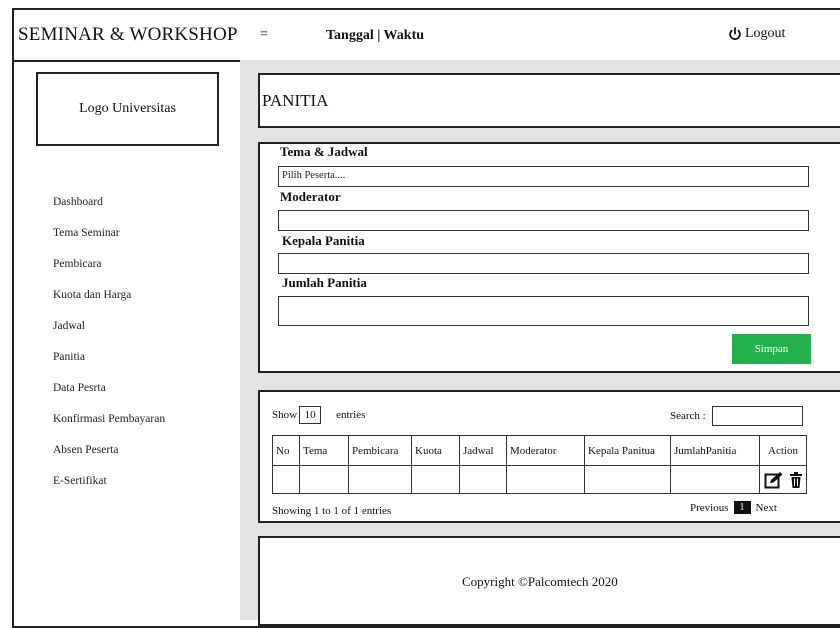  What do you see at coordinates (545, 479) in the screenshot?
I see `cell-moderator` at bounding box center [545, 479].